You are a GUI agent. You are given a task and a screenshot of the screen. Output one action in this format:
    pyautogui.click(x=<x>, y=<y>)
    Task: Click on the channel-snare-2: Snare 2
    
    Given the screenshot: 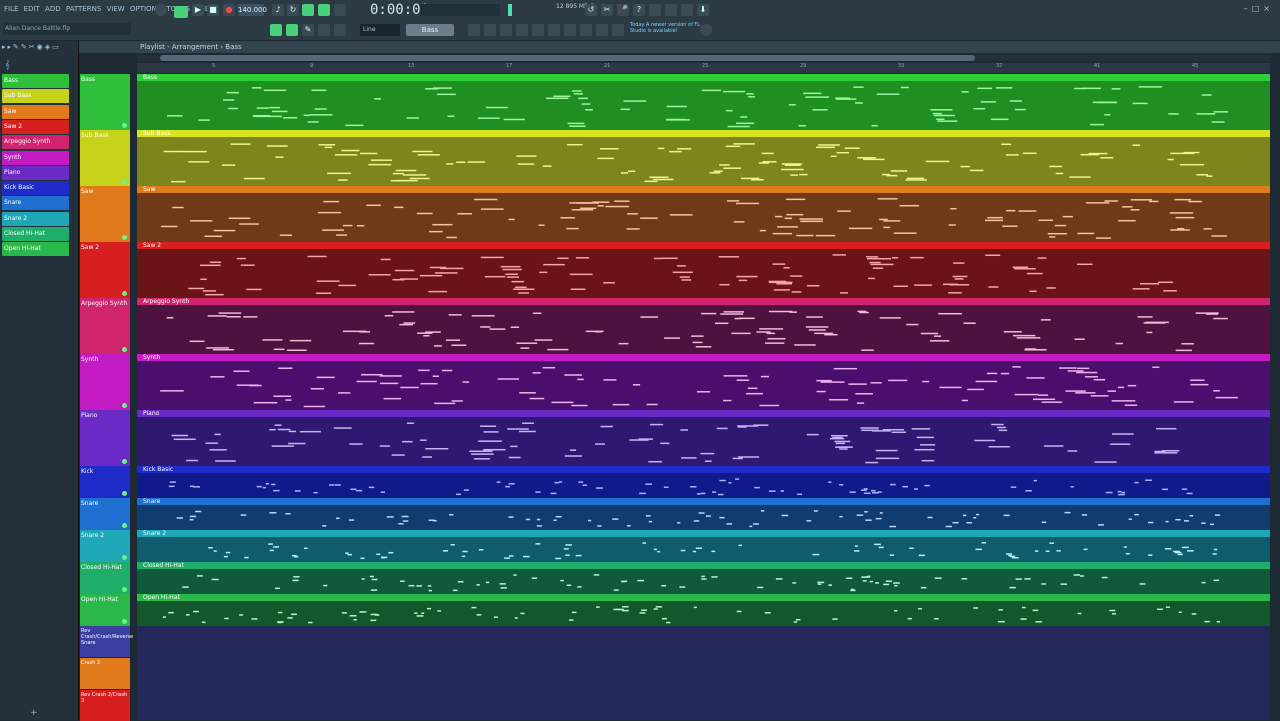 What is the action you would take?
    pyautogui.click(x=35, y=218)
    